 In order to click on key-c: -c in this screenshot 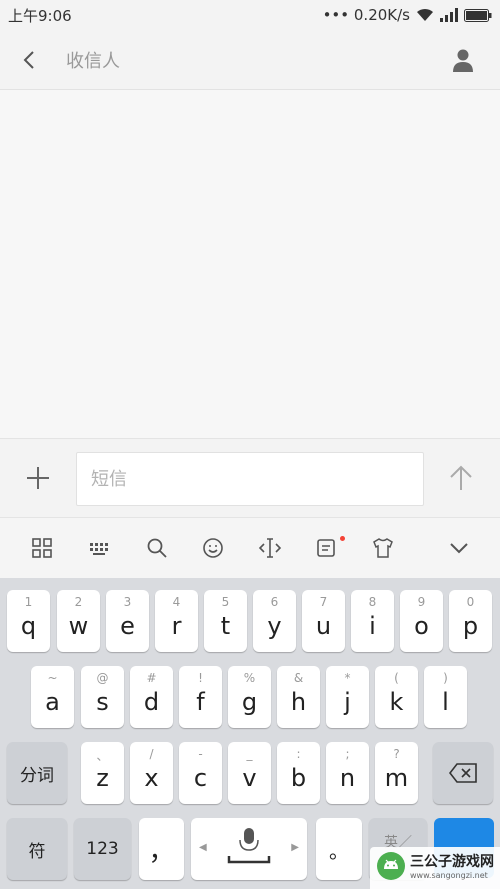, I will do `click(200, 773)`.